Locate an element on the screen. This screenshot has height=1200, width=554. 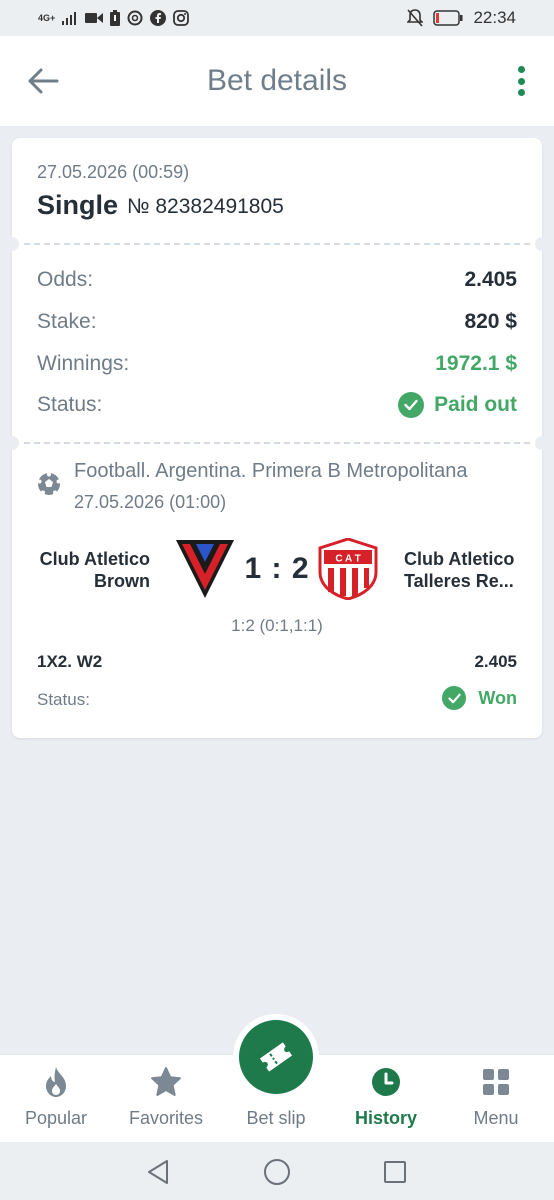
system-recents-button is located at coordinates (395, 1172).